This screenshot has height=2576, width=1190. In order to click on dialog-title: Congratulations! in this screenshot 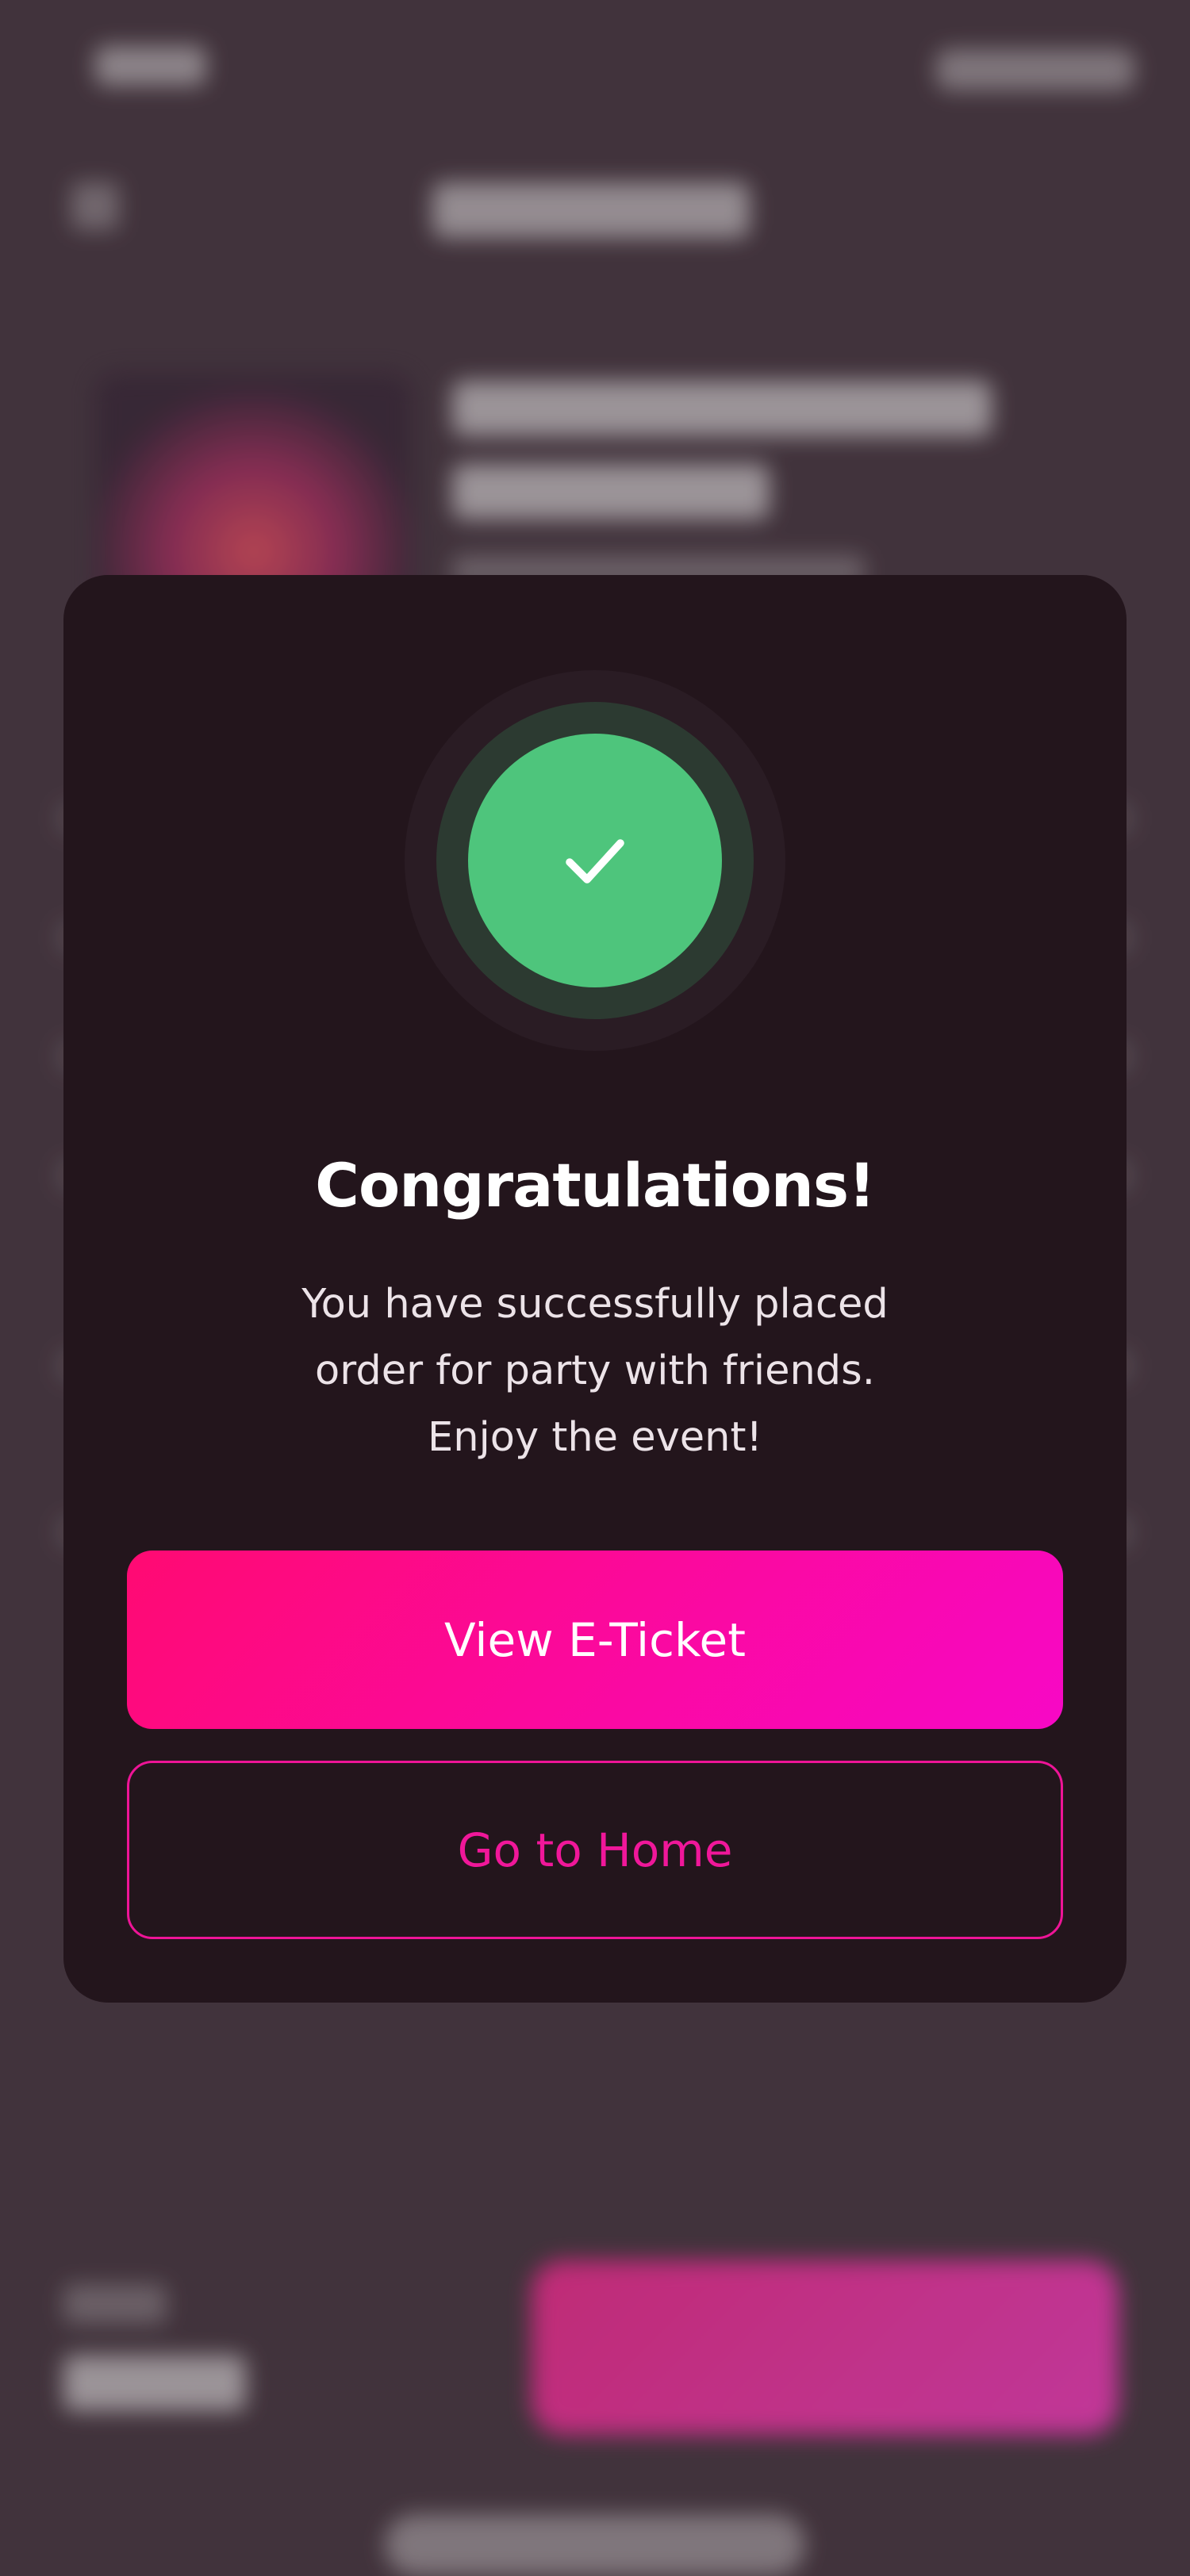, I will do `click(595, 1186)`.